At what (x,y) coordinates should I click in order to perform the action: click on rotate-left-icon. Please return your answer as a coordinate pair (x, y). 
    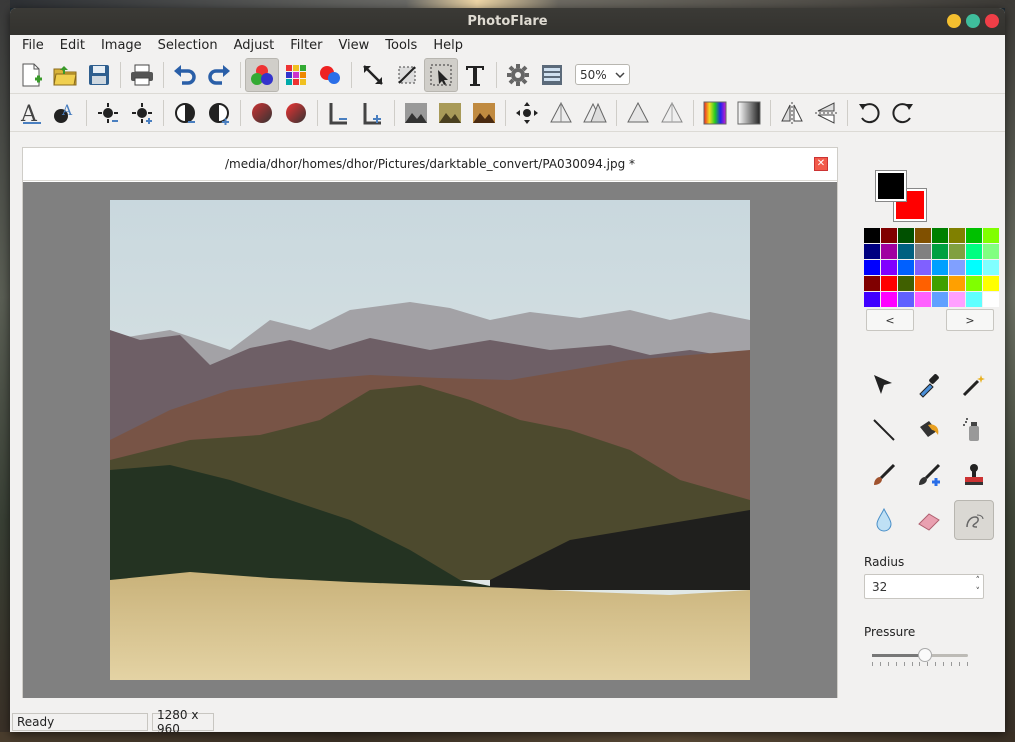
    Looking at the image, I should click on (869, 113).